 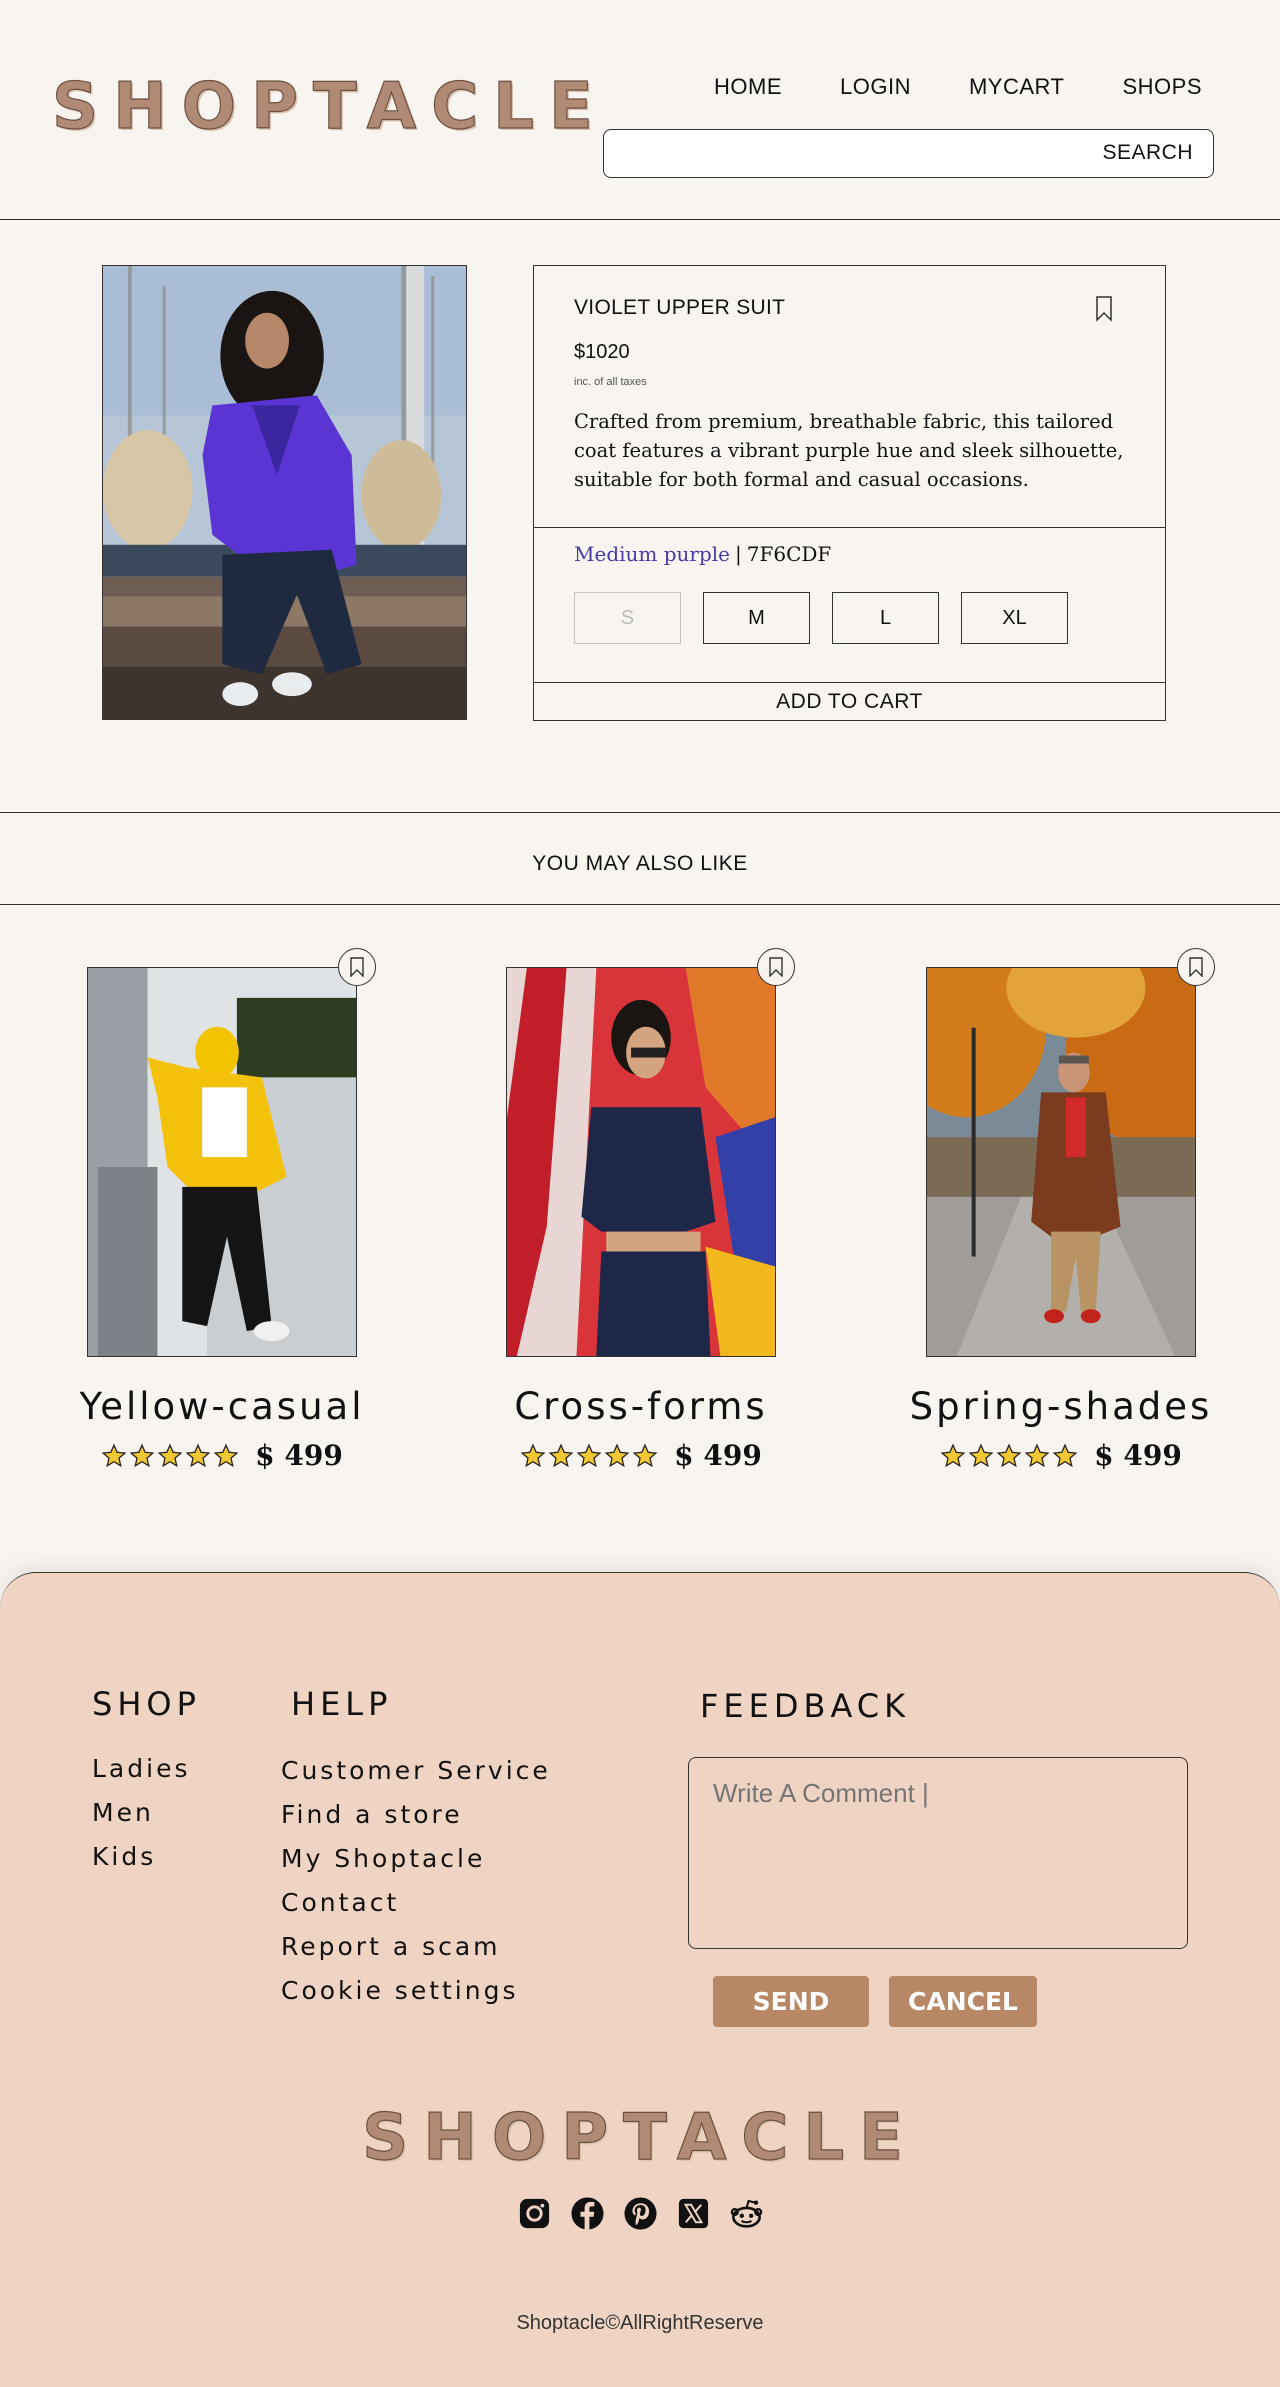 What do you see at coordinates (1061, 1406) in the screenshot?
I see `product-card-name: Spring-shades` at bounding box center [1061, 1406].